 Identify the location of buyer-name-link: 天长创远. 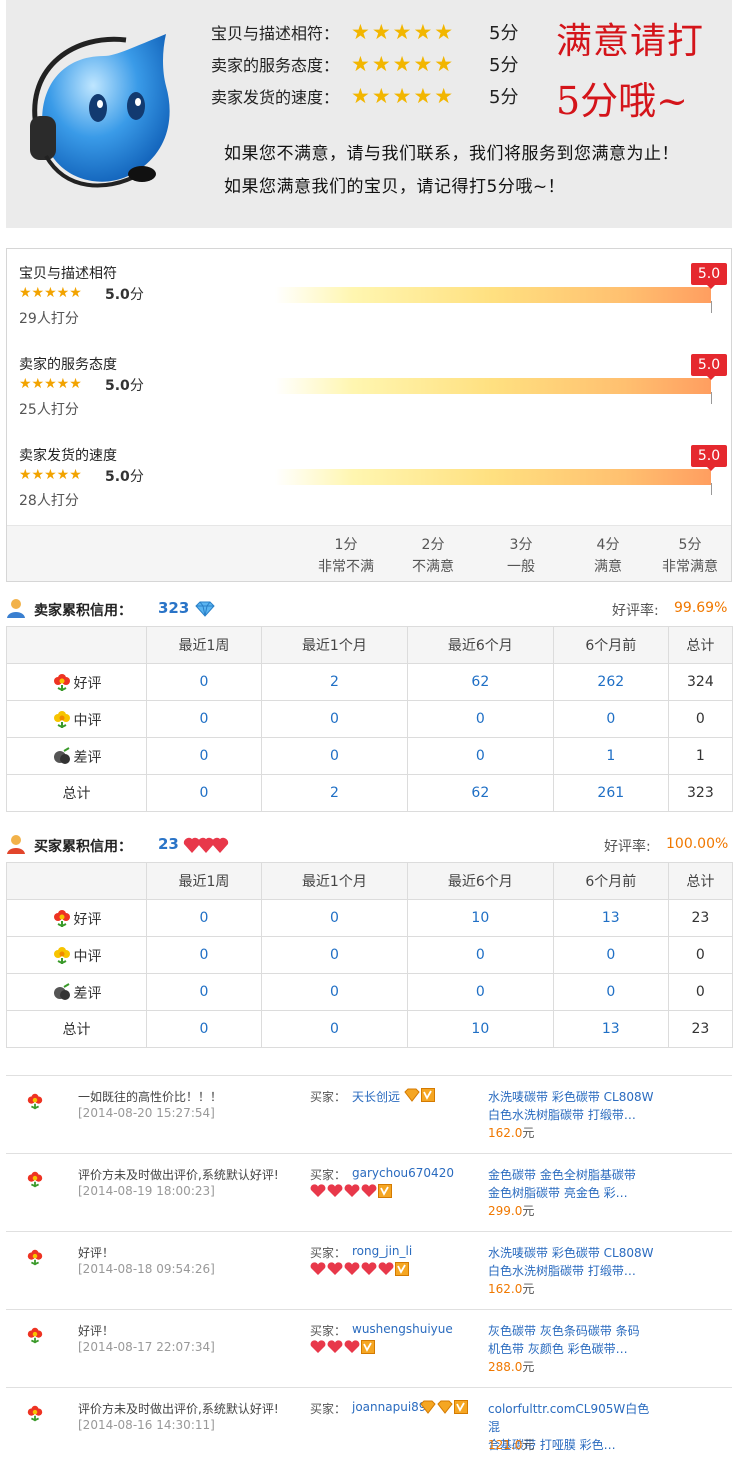
(376, 1096).